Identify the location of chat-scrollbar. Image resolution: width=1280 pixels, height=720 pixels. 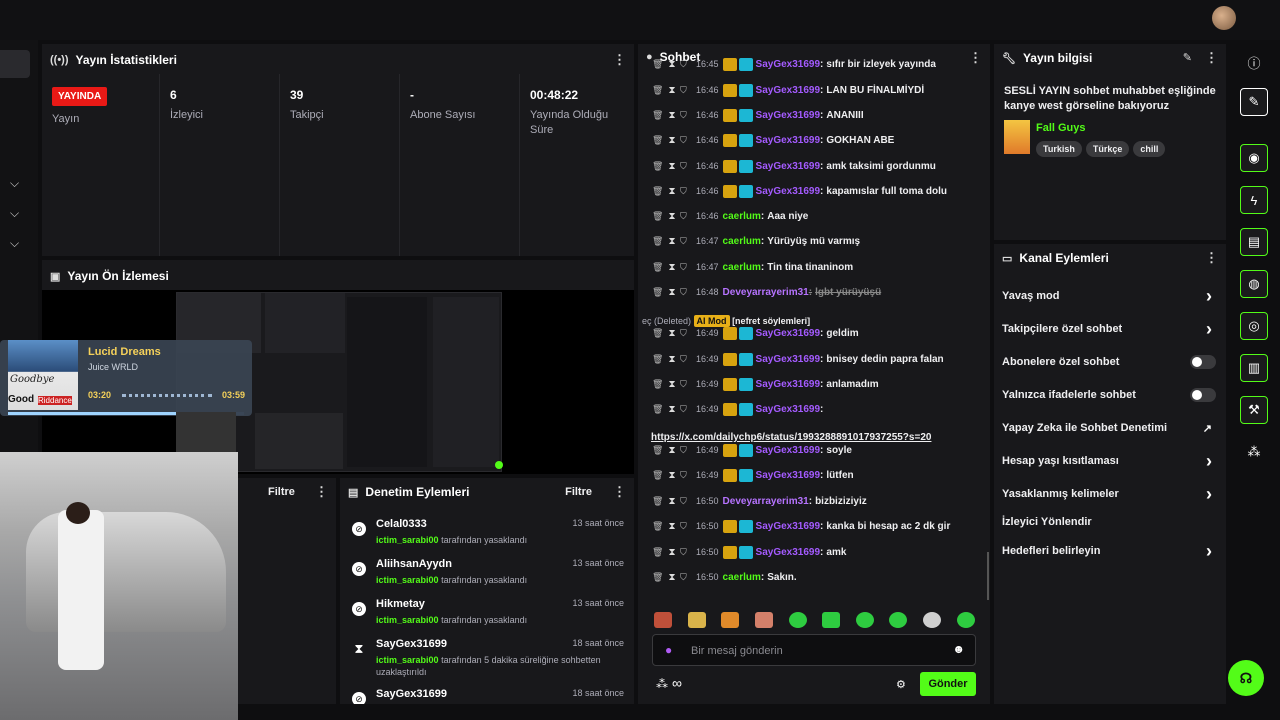
(988, 576).